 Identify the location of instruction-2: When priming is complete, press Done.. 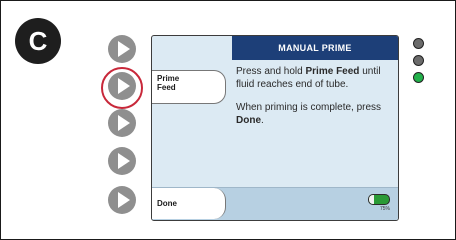
(312, 114).